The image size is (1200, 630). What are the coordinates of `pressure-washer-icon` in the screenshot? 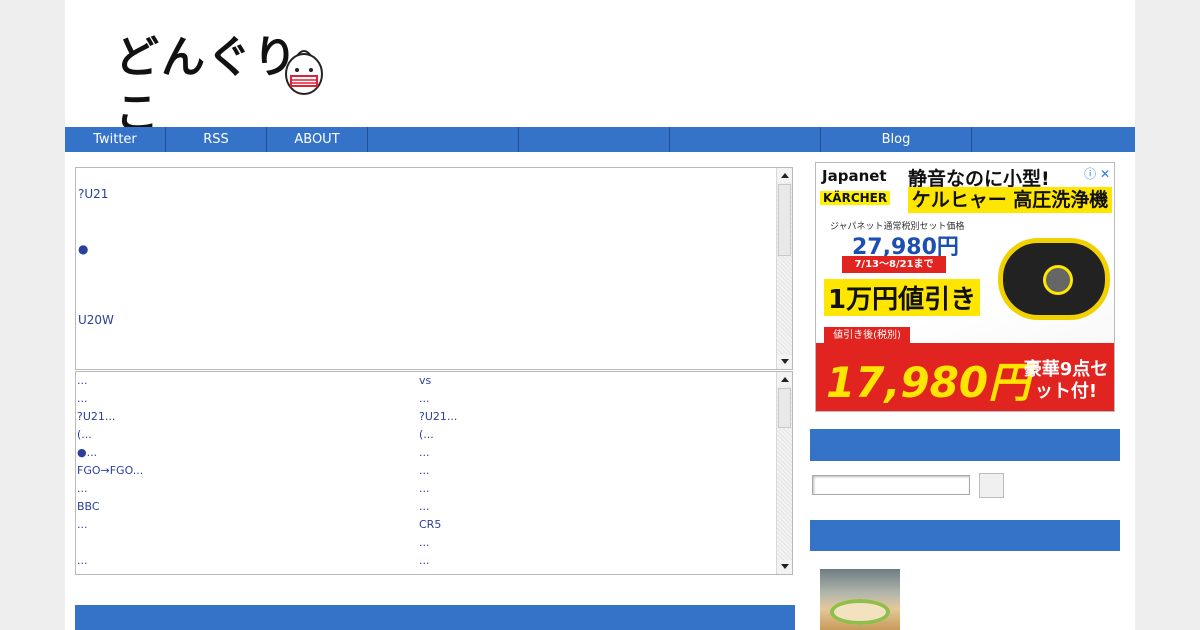 It's located at (1054, 279).